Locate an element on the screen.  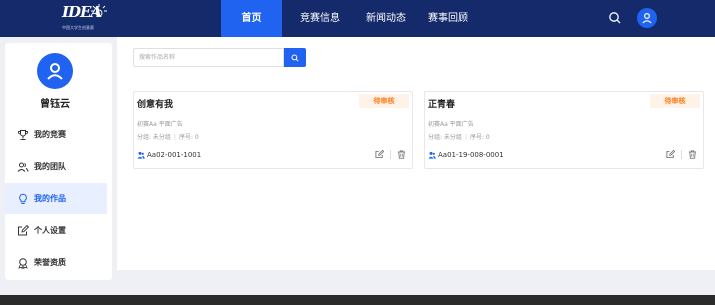
nav-item-news: 新闻动态 is located at coordinates (386, 18).